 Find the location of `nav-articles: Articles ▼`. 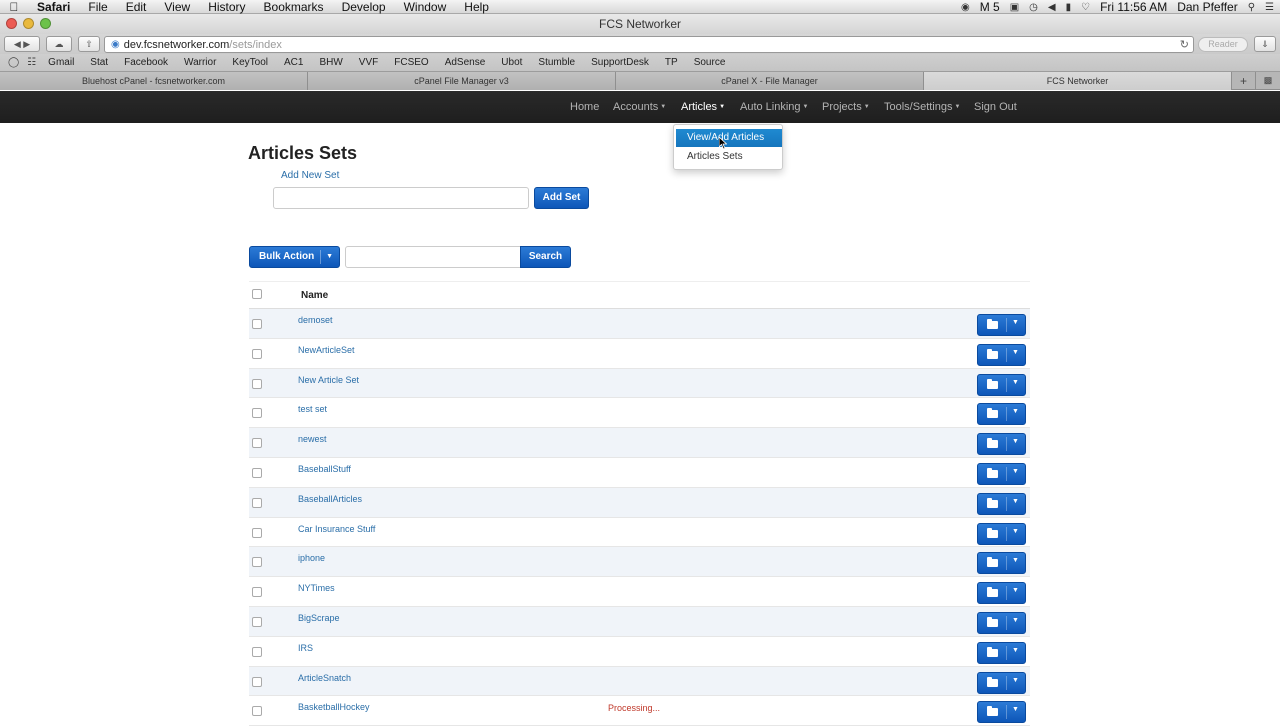

nav-articles: Articles ▼ is located at coordinates (703, 107).